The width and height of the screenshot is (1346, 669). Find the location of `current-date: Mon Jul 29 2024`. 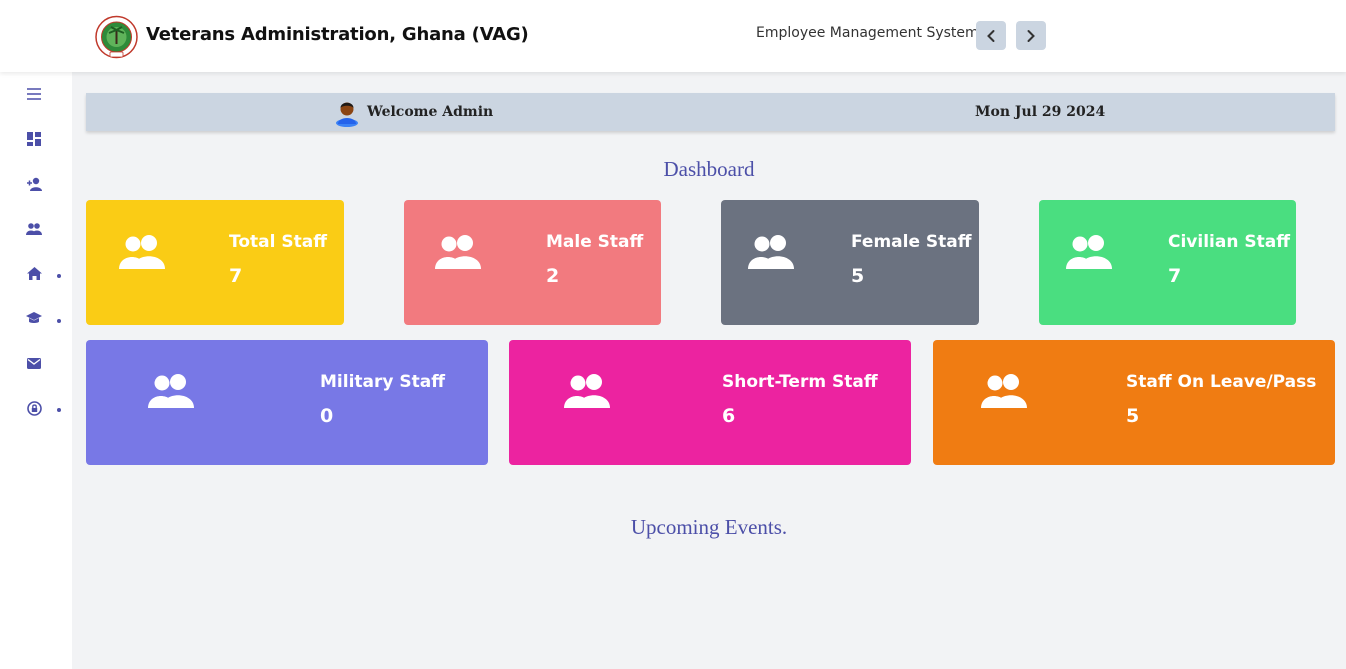

current-date: Mon Jul 29 2024 is located at coordinates (1040, 112).